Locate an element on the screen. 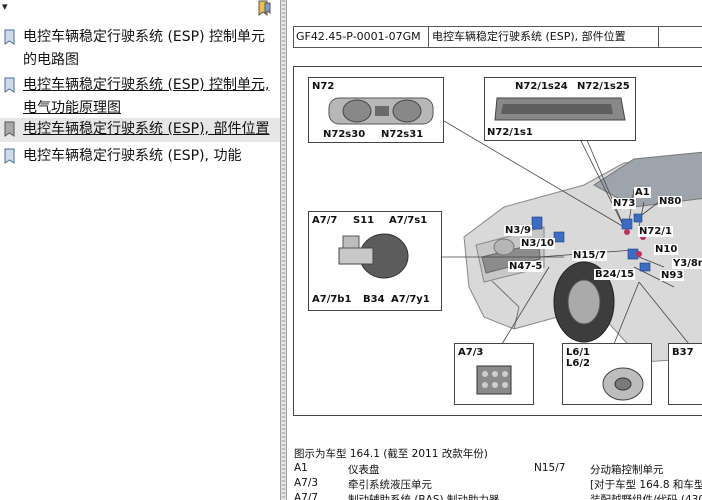 The height and width of the screenshot is (500, 702). label-n72s30: N72s30 is located at coordinates (344, 134).